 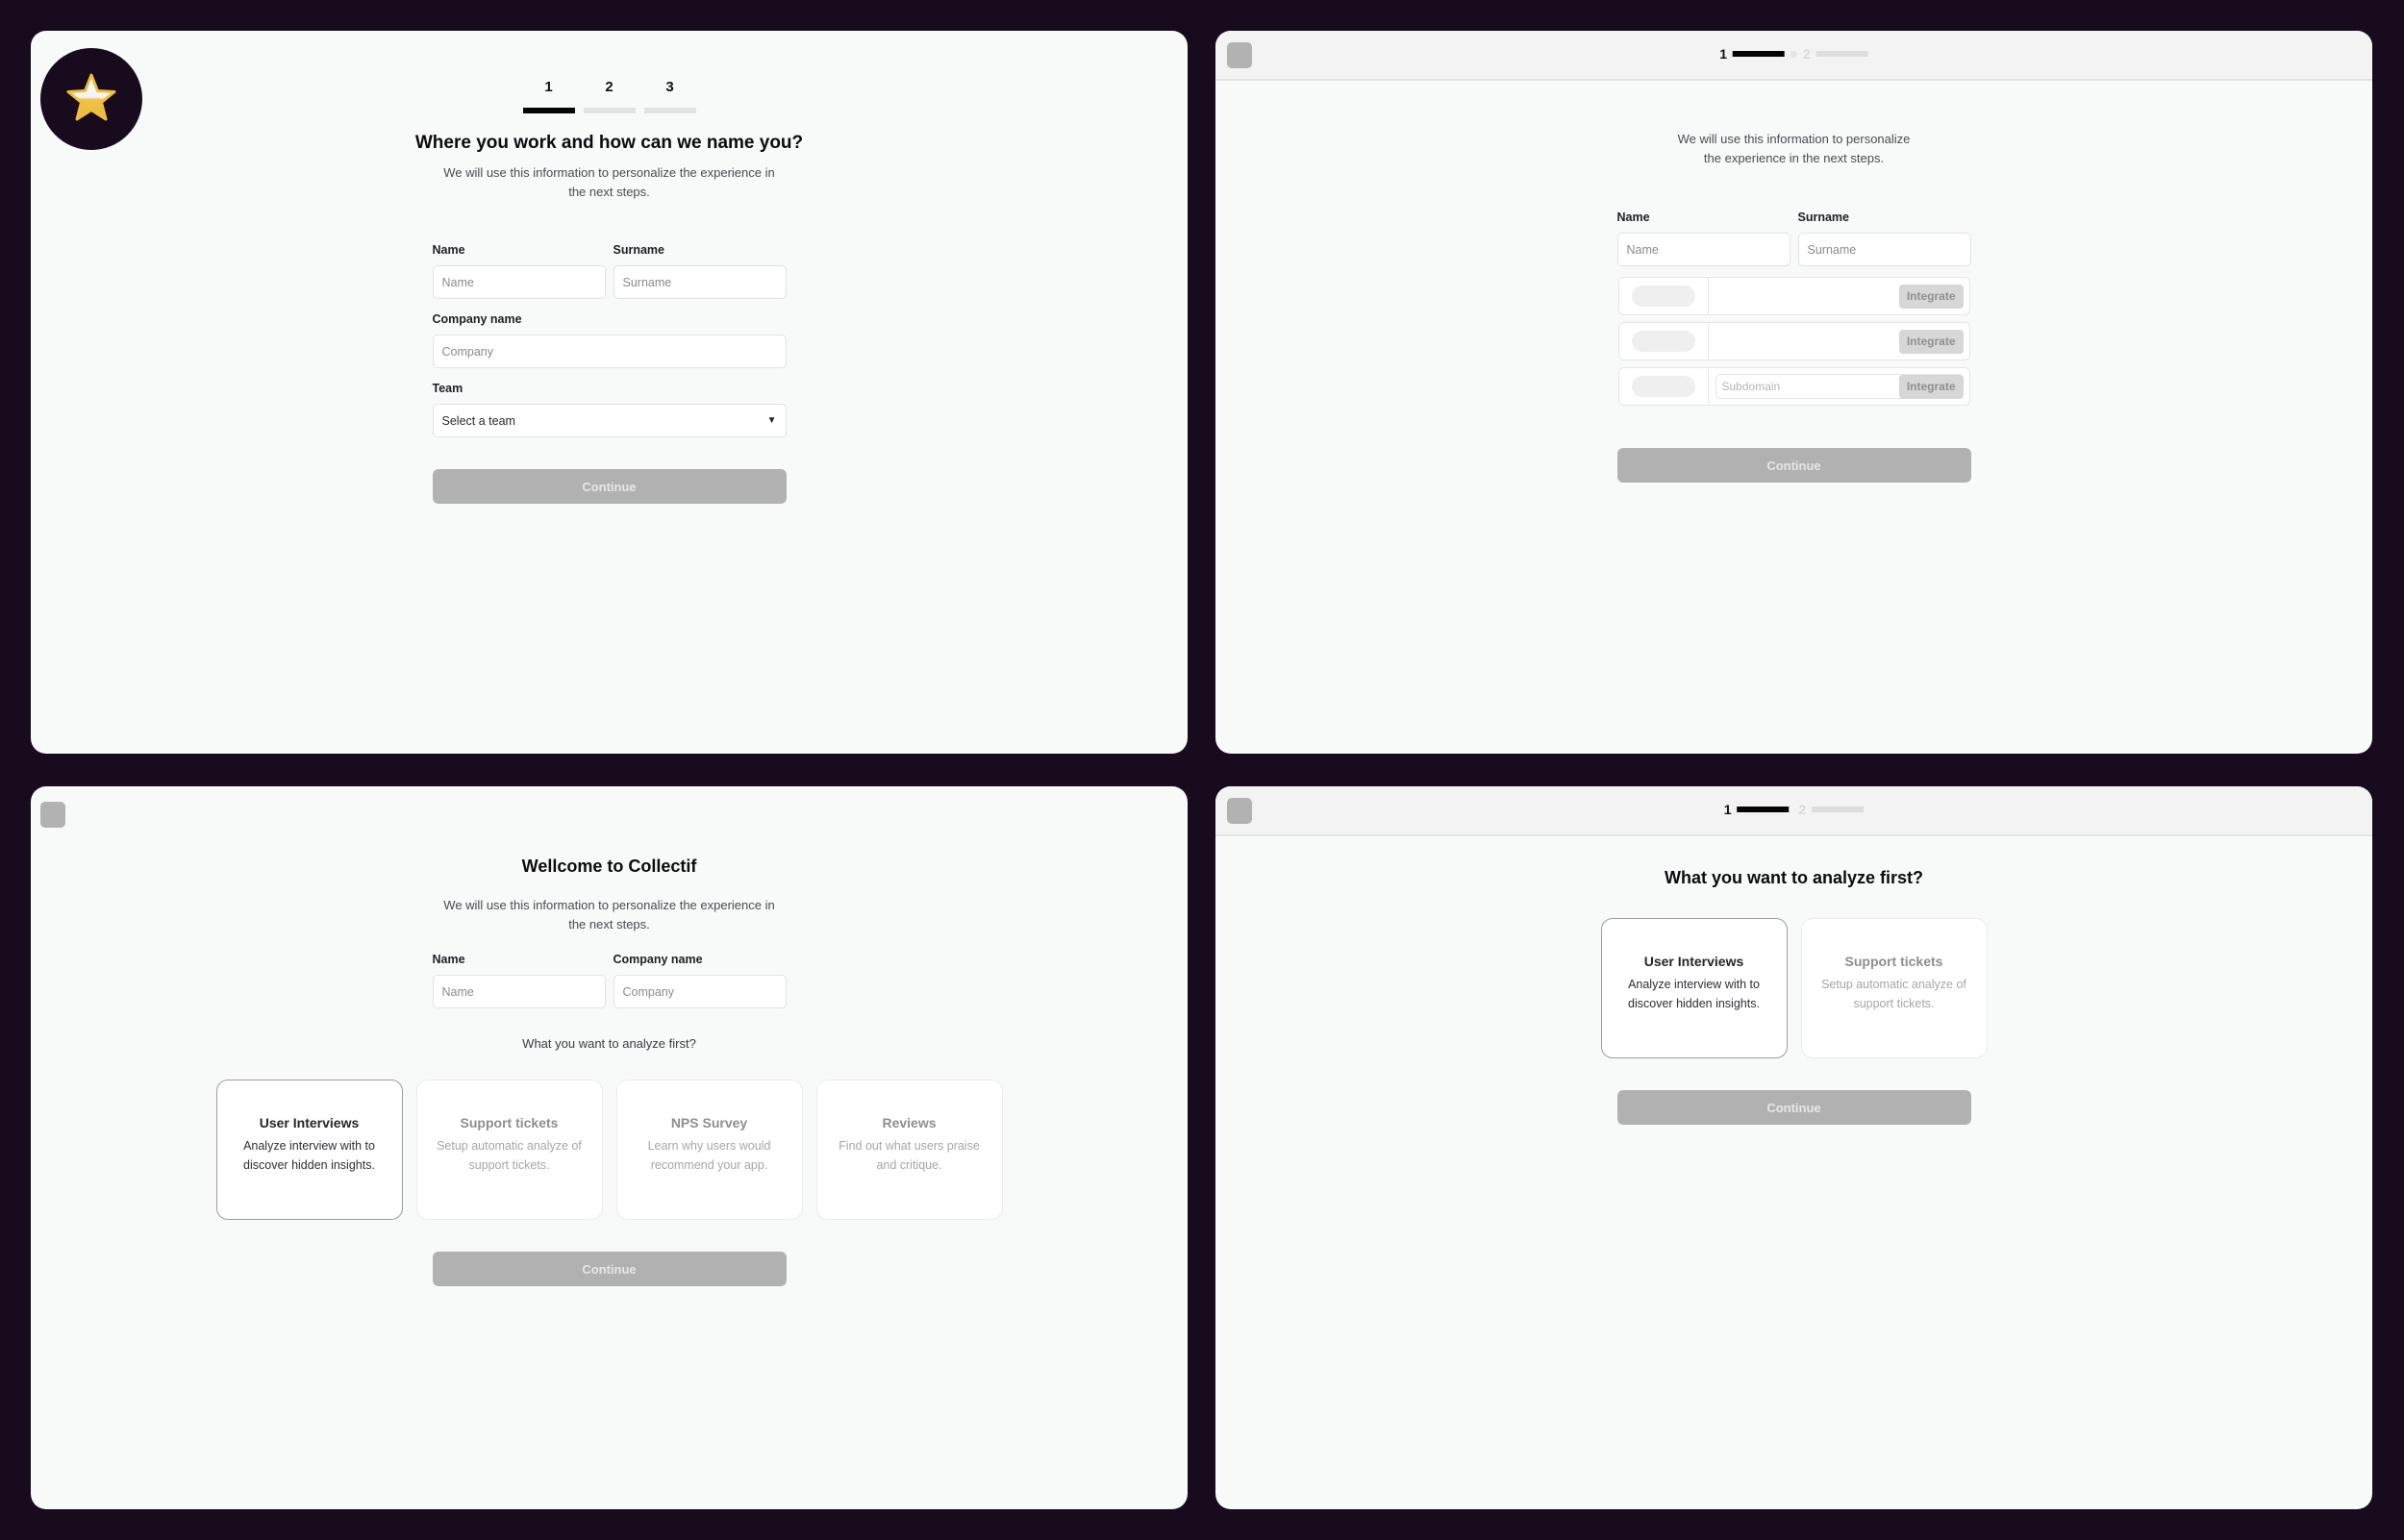 I want to click on card-description: Find out what users praise and critique., so click(x=909, y=1155).